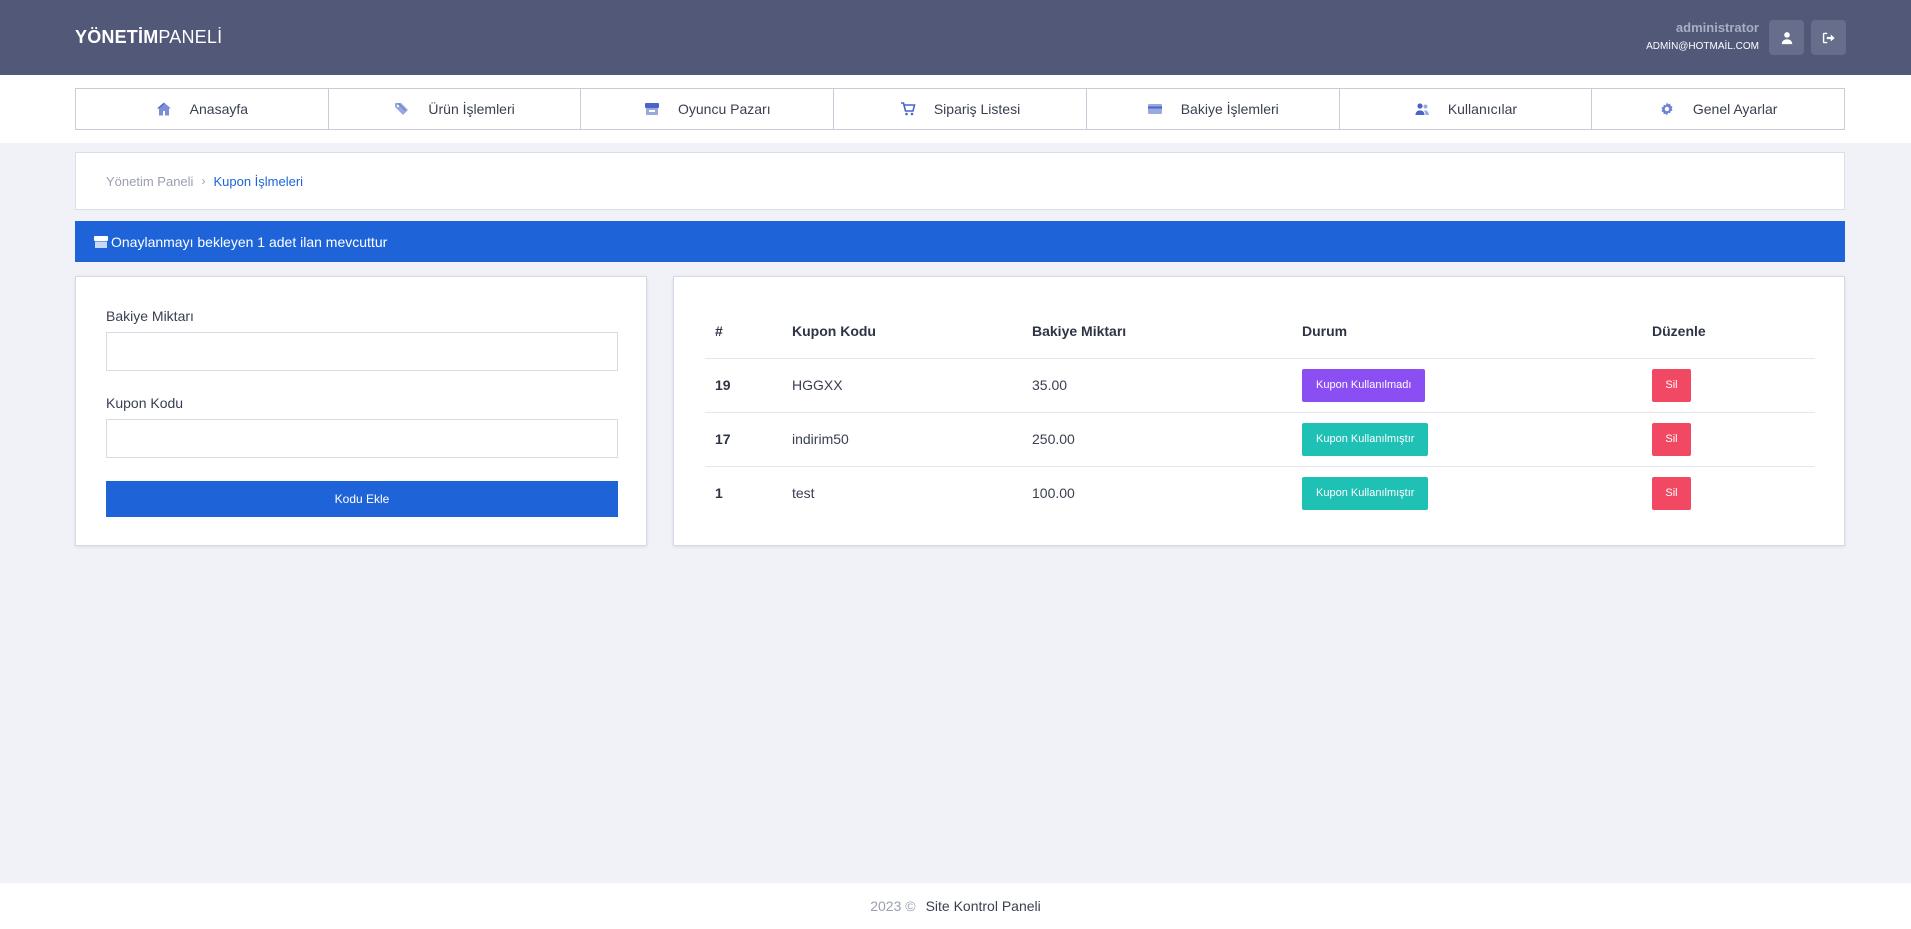  I want to click on logout-button, so click(1828, 37).